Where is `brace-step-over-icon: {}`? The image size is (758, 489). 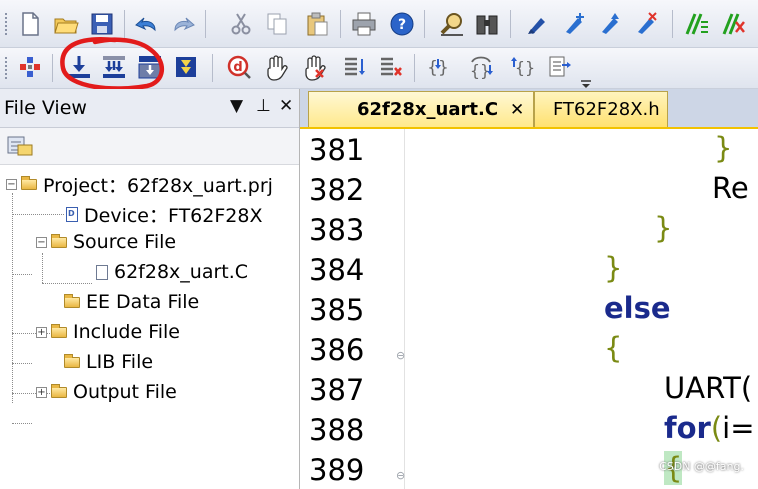 brace-step-over-icon: {} is located at coordinates (481, 67).